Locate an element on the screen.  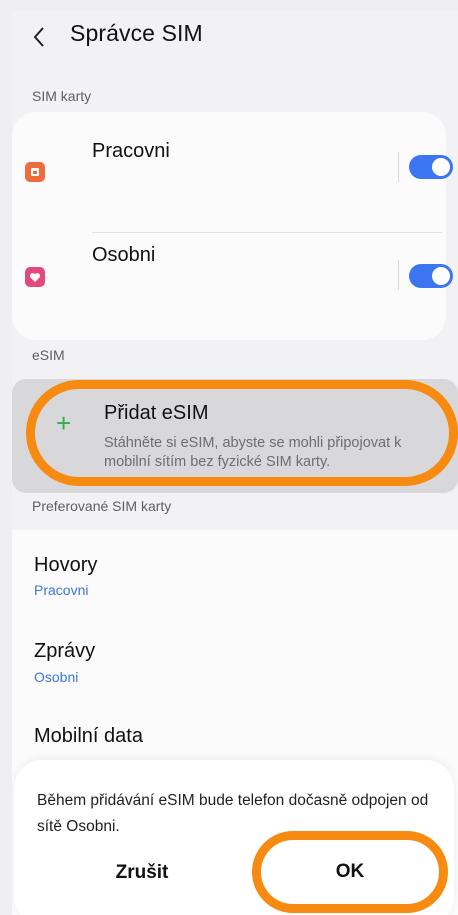
sim-toggle-osobni is located at coordinates (431, 276).